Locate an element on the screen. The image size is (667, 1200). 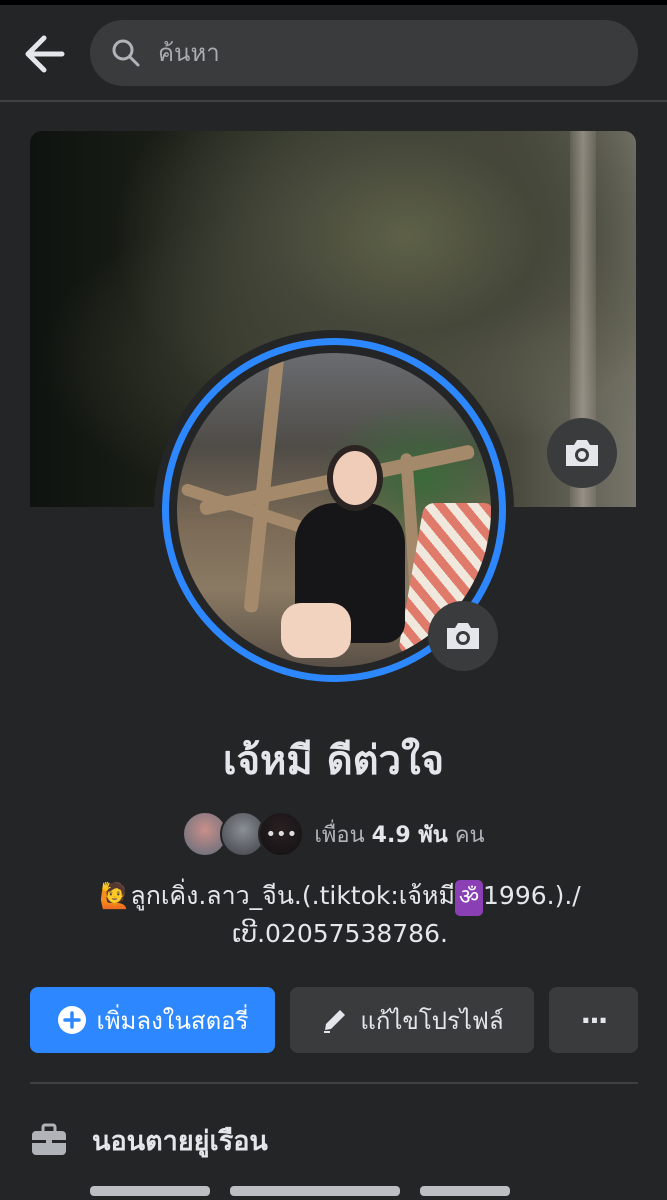
friends-count-text: เพื่อน 4.9 พัน คน is located at coordinates (399, 834).